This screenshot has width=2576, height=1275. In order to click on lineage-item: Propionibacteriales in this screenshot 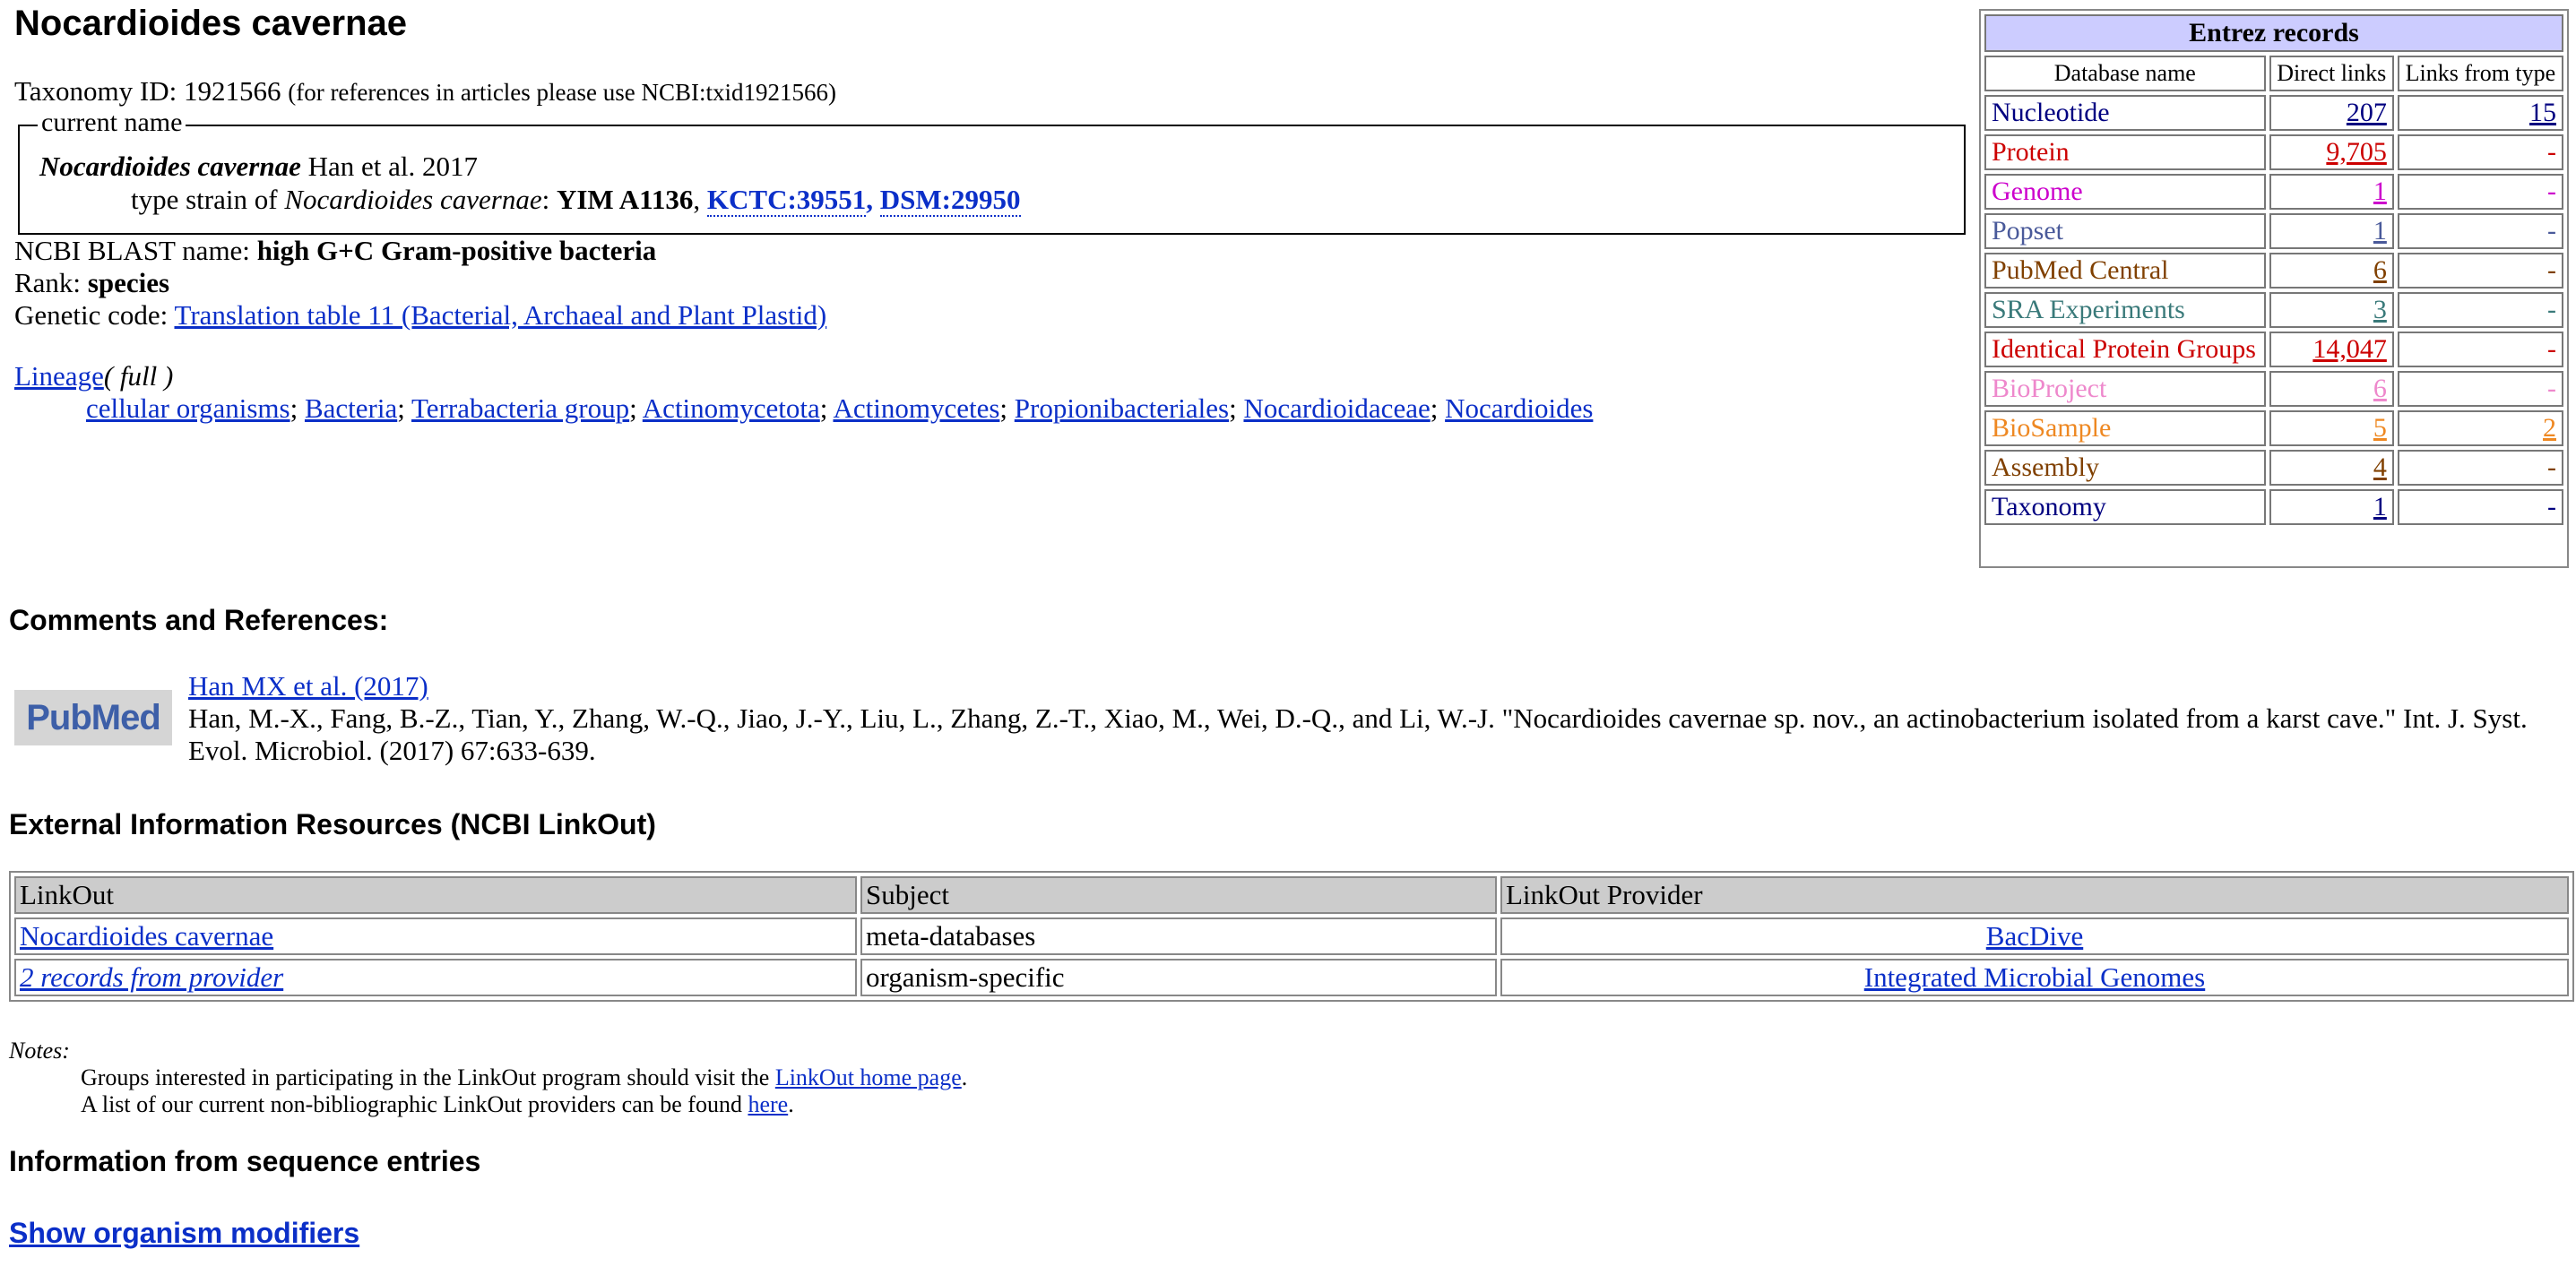, I will do `click(1122, 408)`.